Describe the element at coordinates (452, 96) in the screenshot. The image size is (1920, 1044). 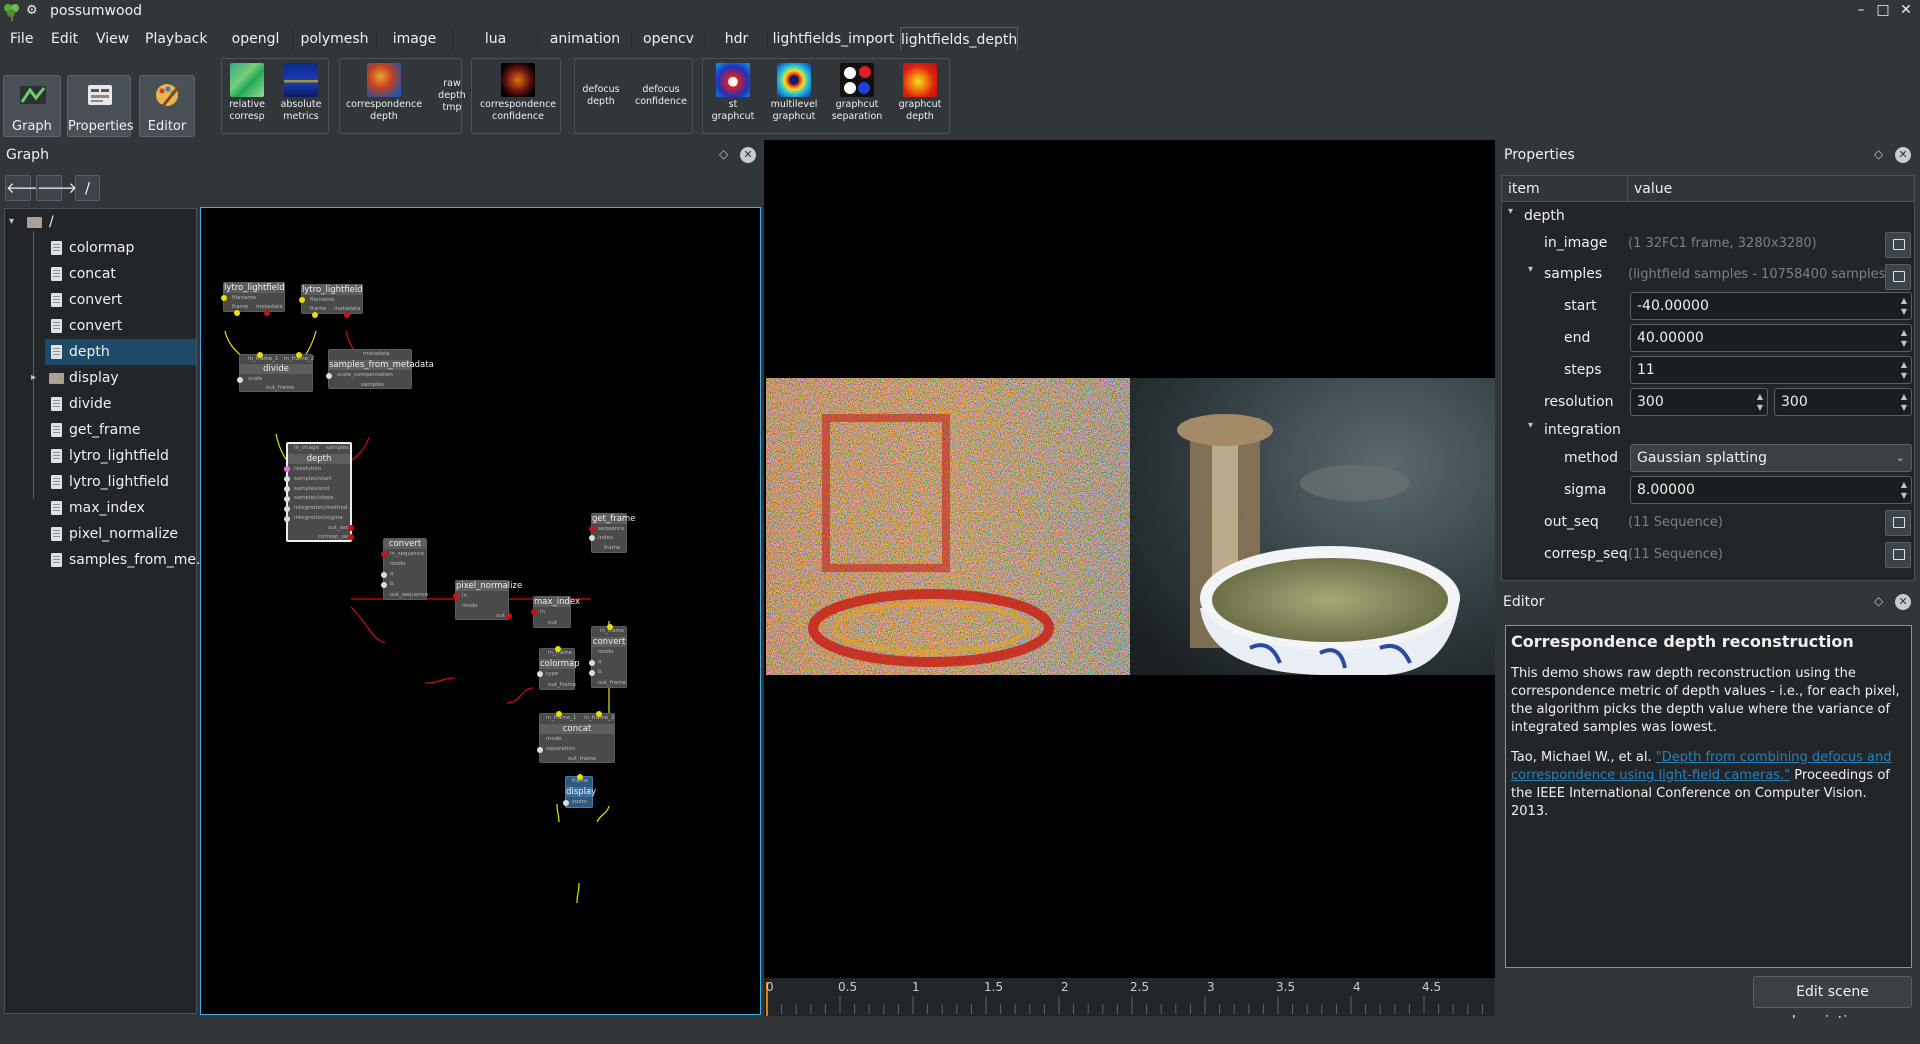
I see `tool-raw-depth-tmp: raw depth tmp` at that location.